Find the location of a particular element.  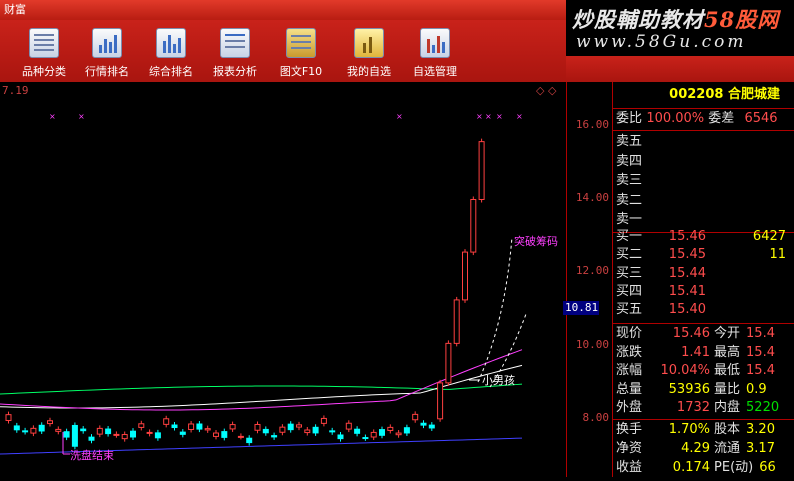

site-logo: 炒股輔助教材58股网 www.58Gu.com is located at coordinates (680, 28).